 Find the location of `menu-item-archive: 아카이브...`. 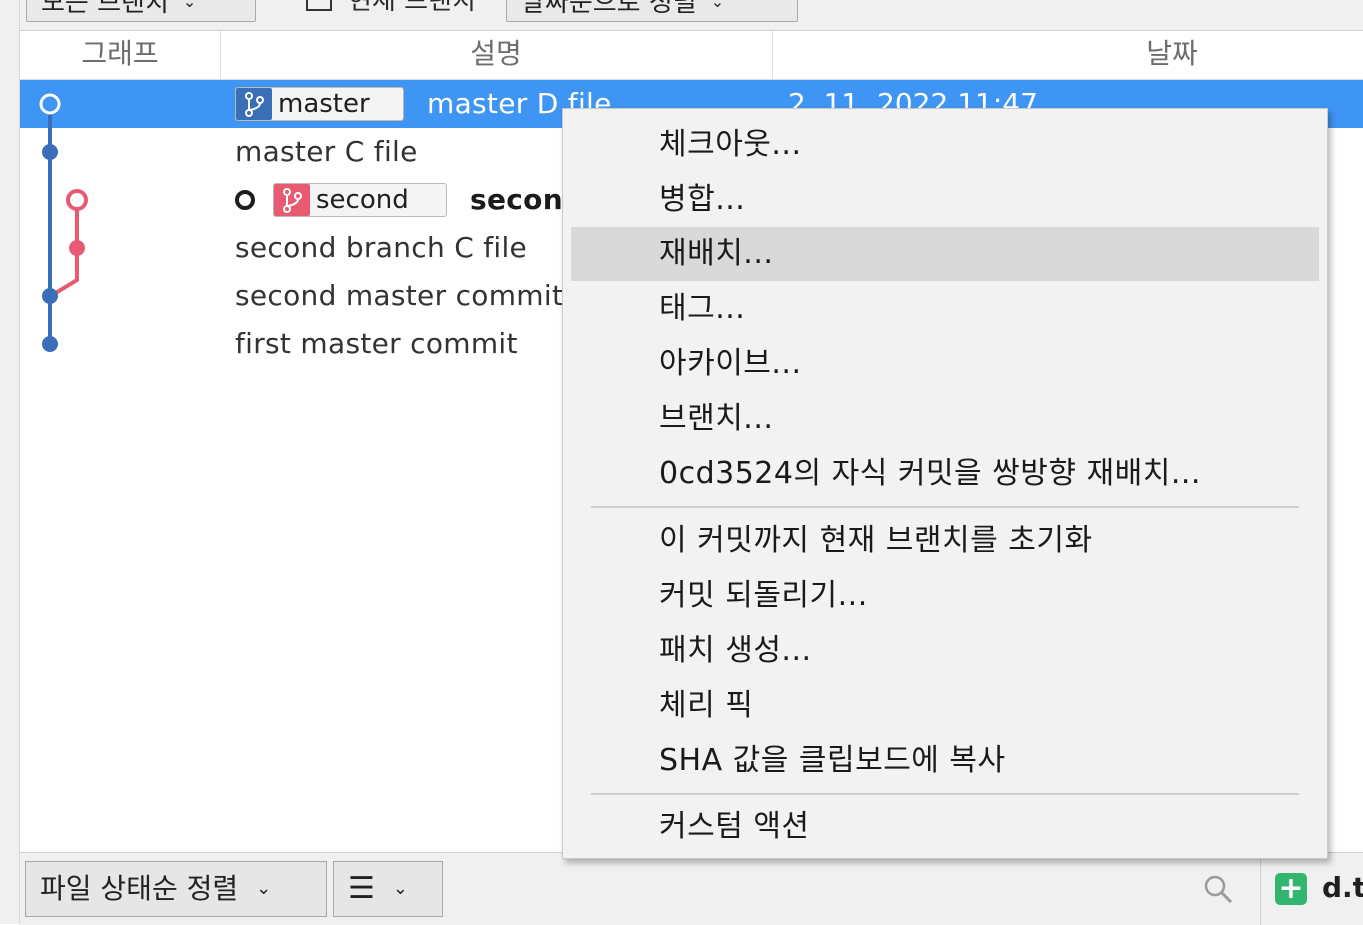

menu-item-archive: 아카이브... is located at coordinates (945, 364).